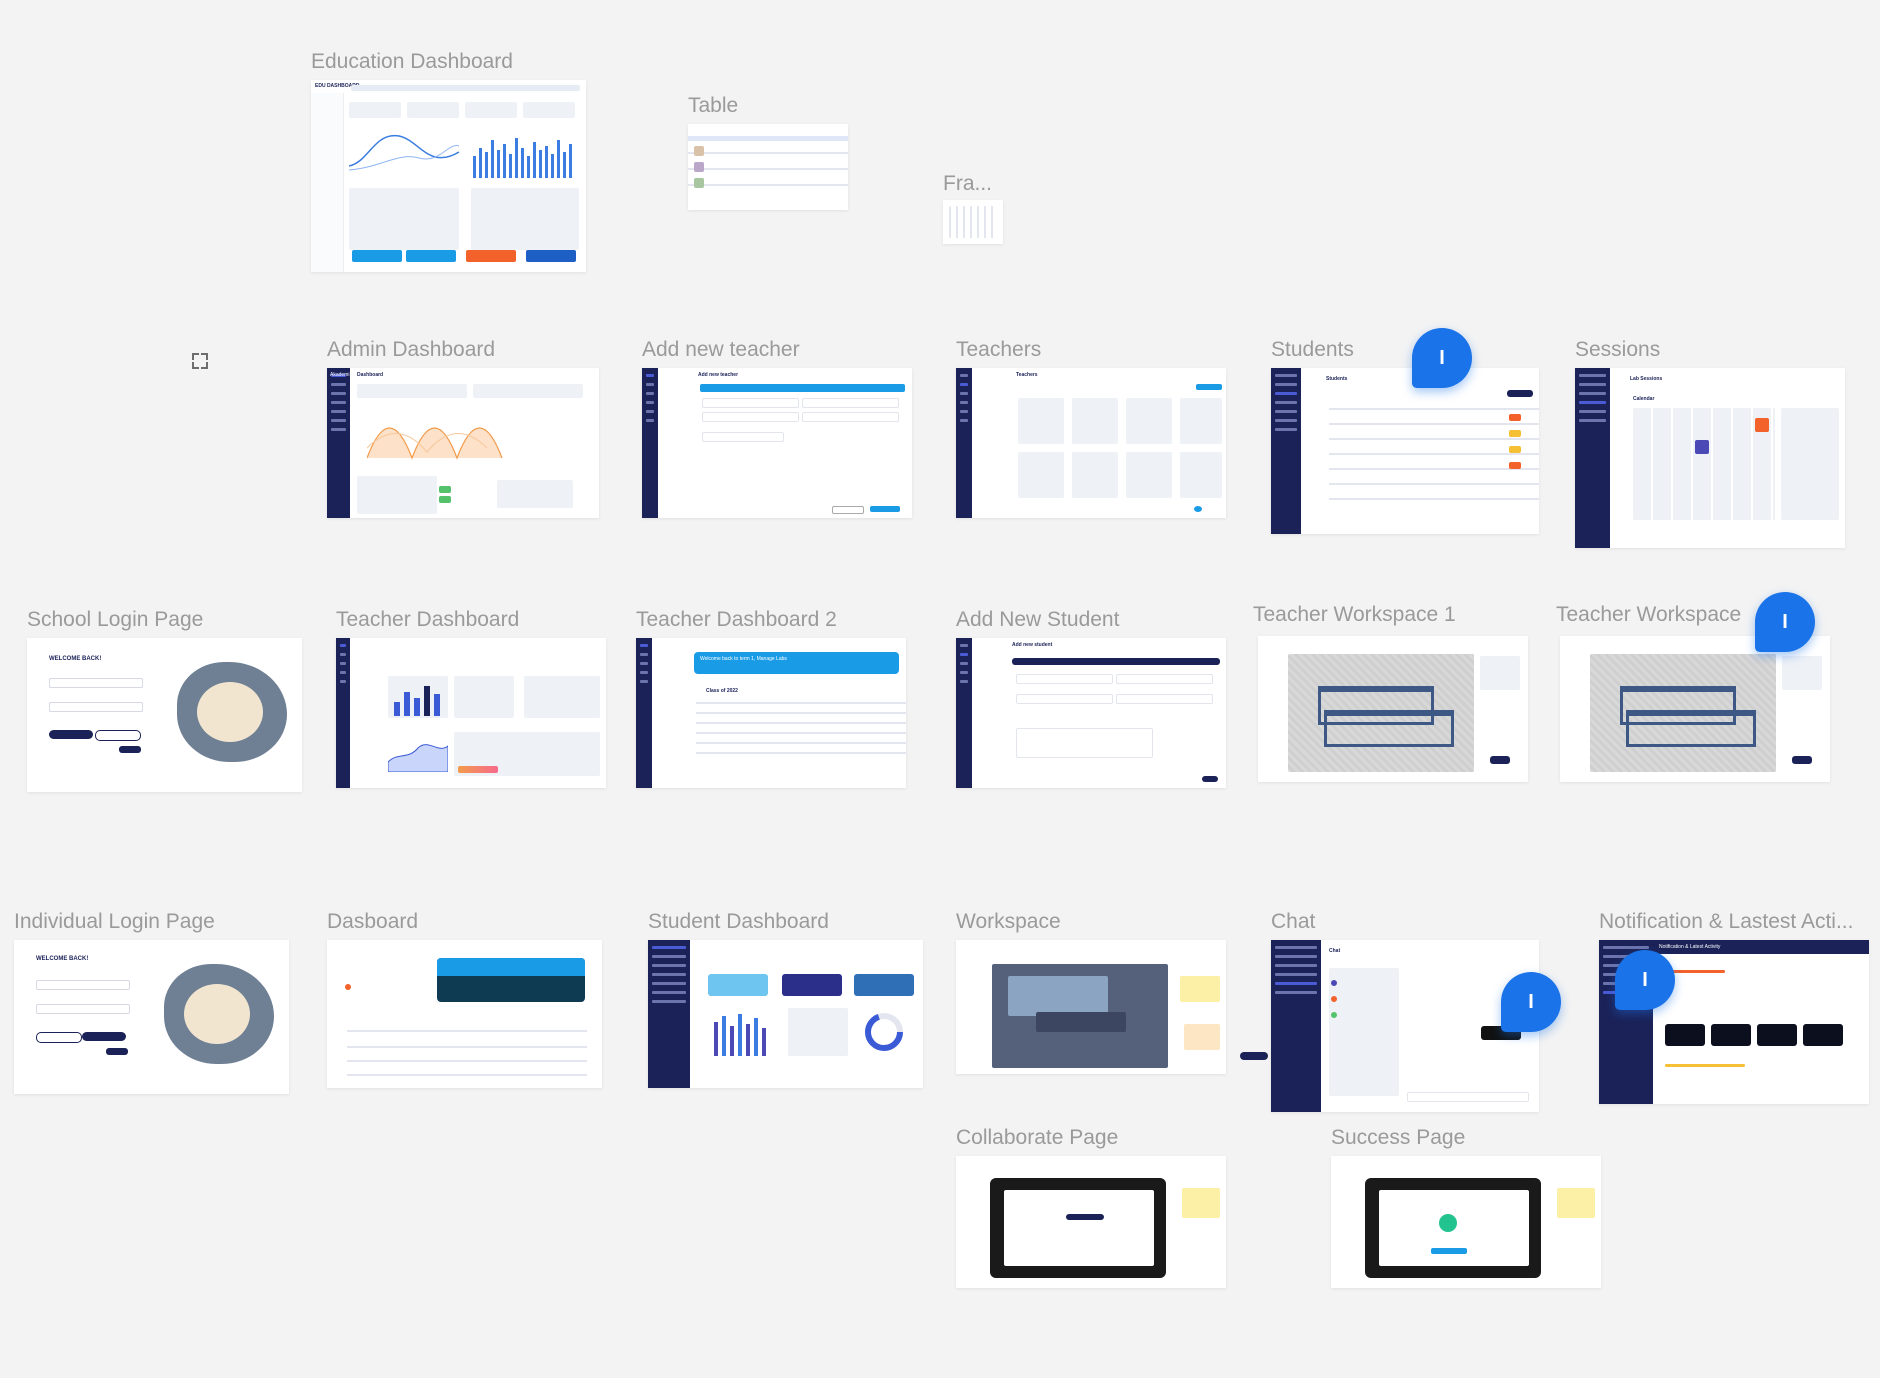 This screenshot has height=1378, width=1880. Describe the element at coordinates (1008, 922) in the screenshot. I see `frame-title: Workspace` at that location.